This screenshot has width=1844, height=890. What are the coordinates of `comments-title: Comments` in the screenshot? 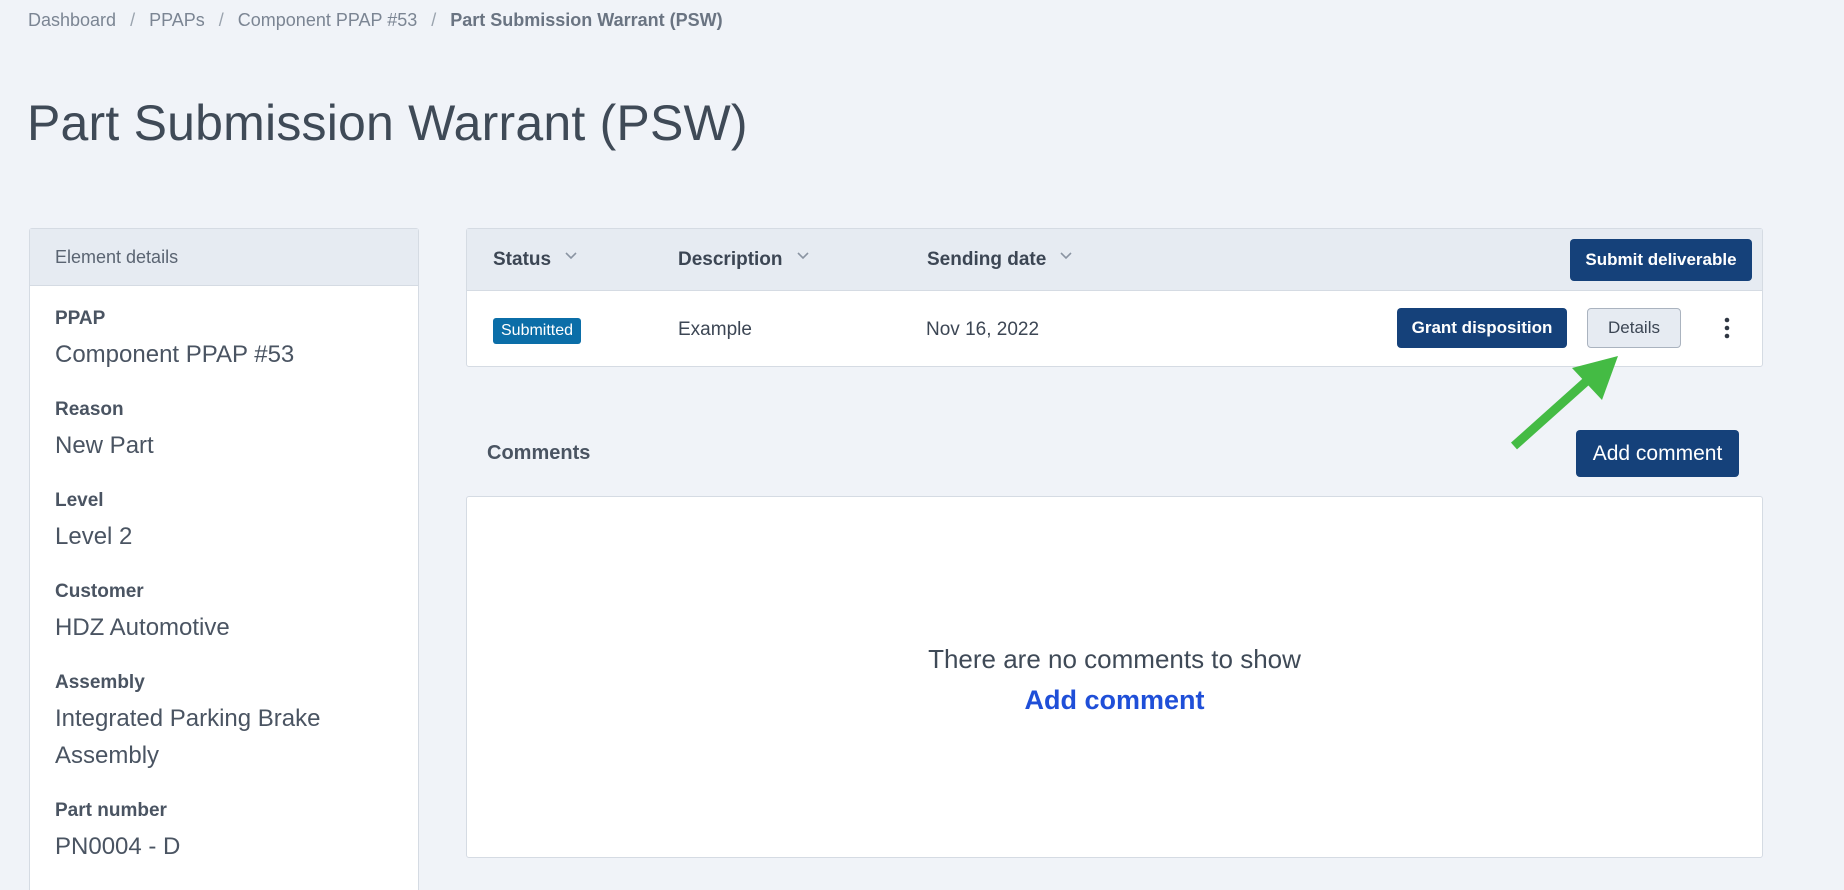 It's located at (539, 453).